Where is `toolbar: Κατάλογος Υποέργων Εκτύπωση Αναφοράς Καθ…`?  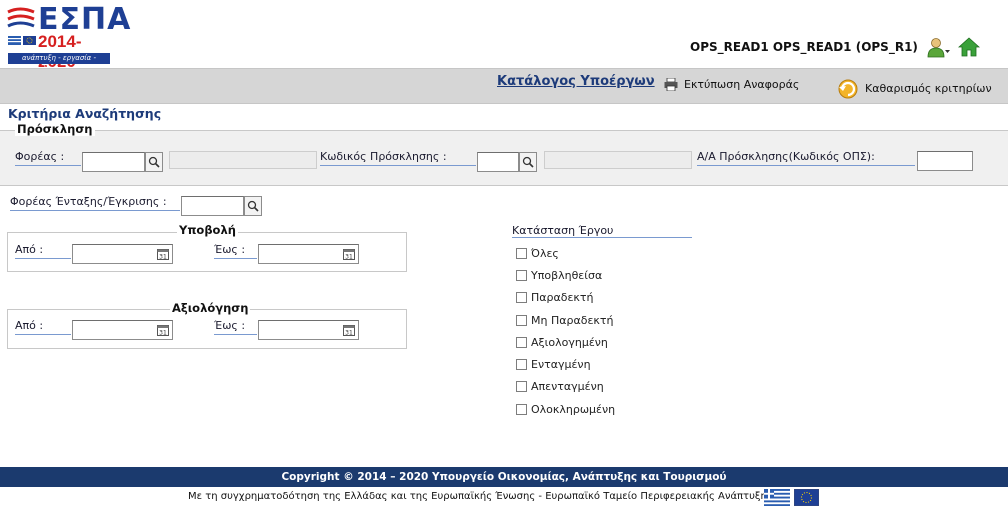 toolbar: Κατάλογος Υποέργων Εκτύπωση Αναφοράς Καθ… is located at coordinates (504, 86).